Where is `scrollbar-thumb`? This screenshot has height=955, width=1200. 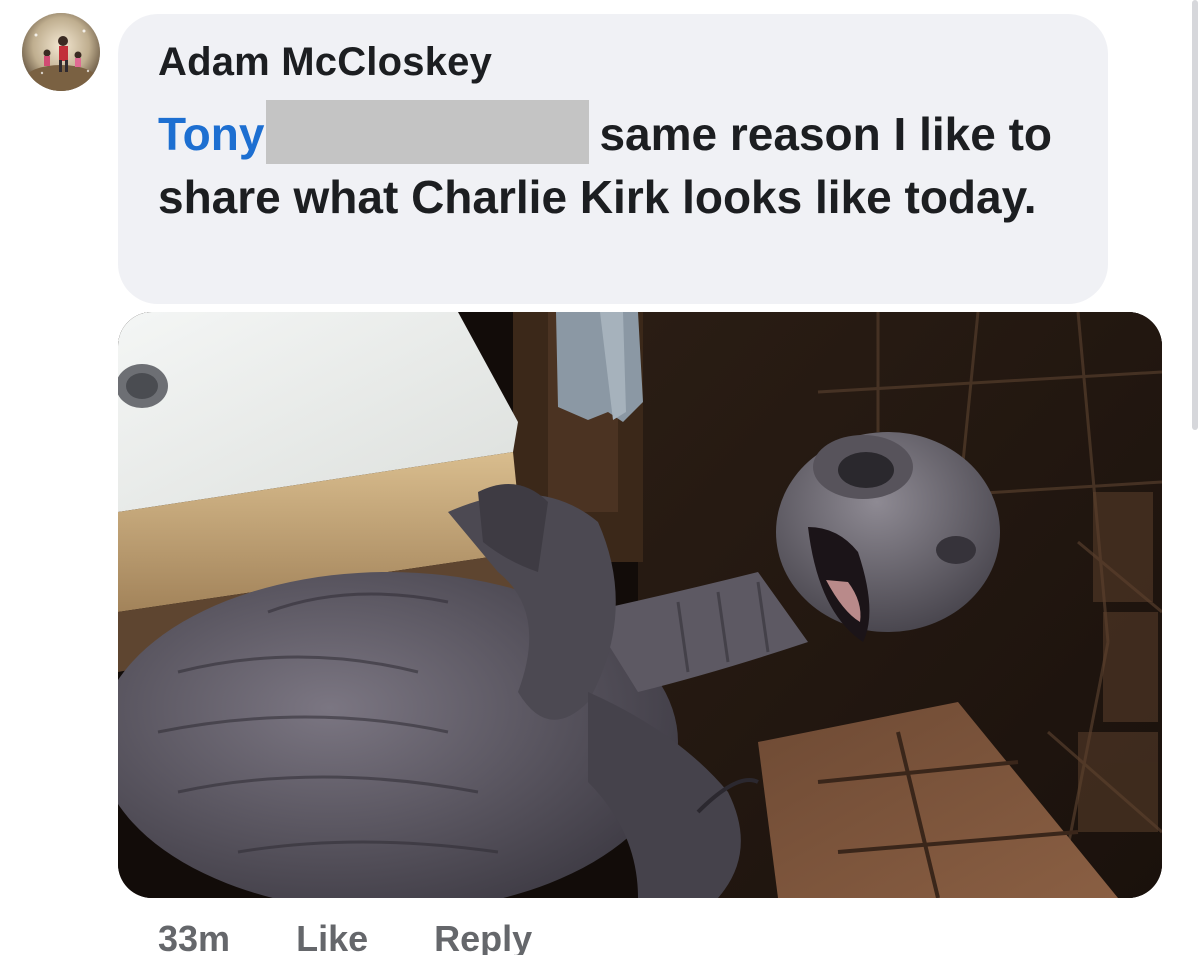
scrollbar-thumb is located at coordinates (1195, 215).